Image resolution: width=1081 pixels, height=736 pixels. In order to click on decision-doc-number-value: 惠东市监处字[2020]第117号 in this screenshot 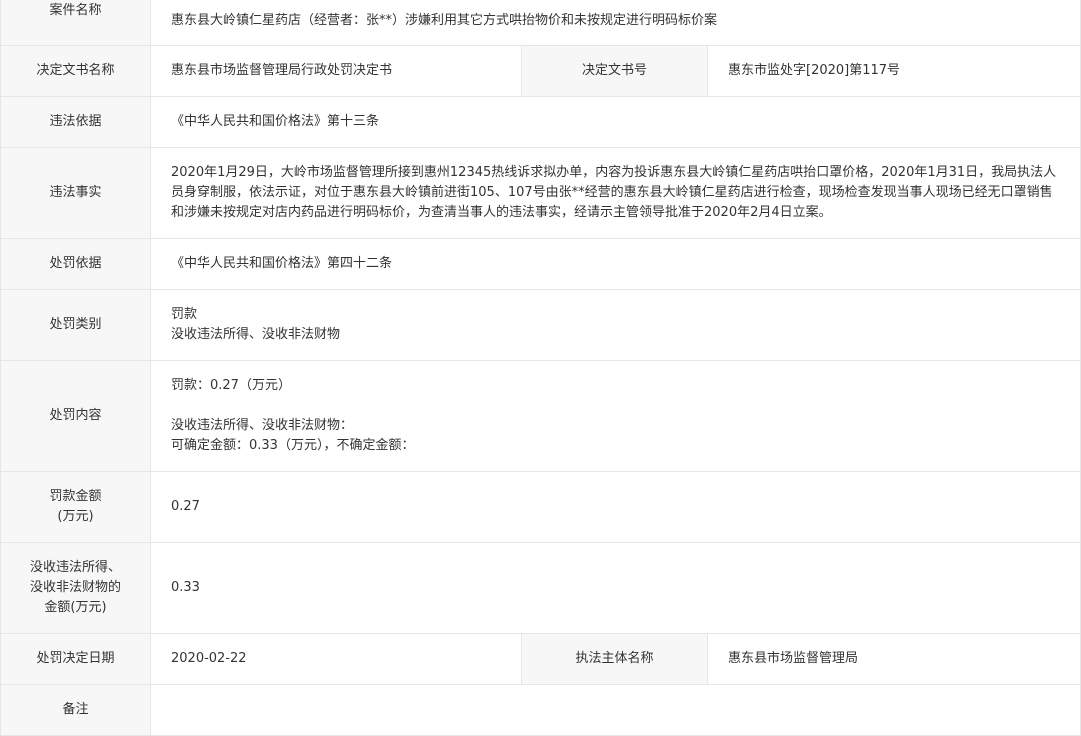, I will do `click(894, 71)`.